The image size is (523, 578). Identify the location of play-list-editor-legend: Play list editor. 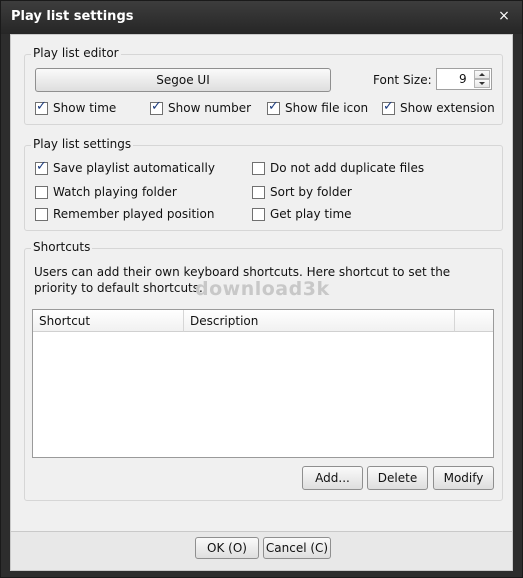
(76, 53).